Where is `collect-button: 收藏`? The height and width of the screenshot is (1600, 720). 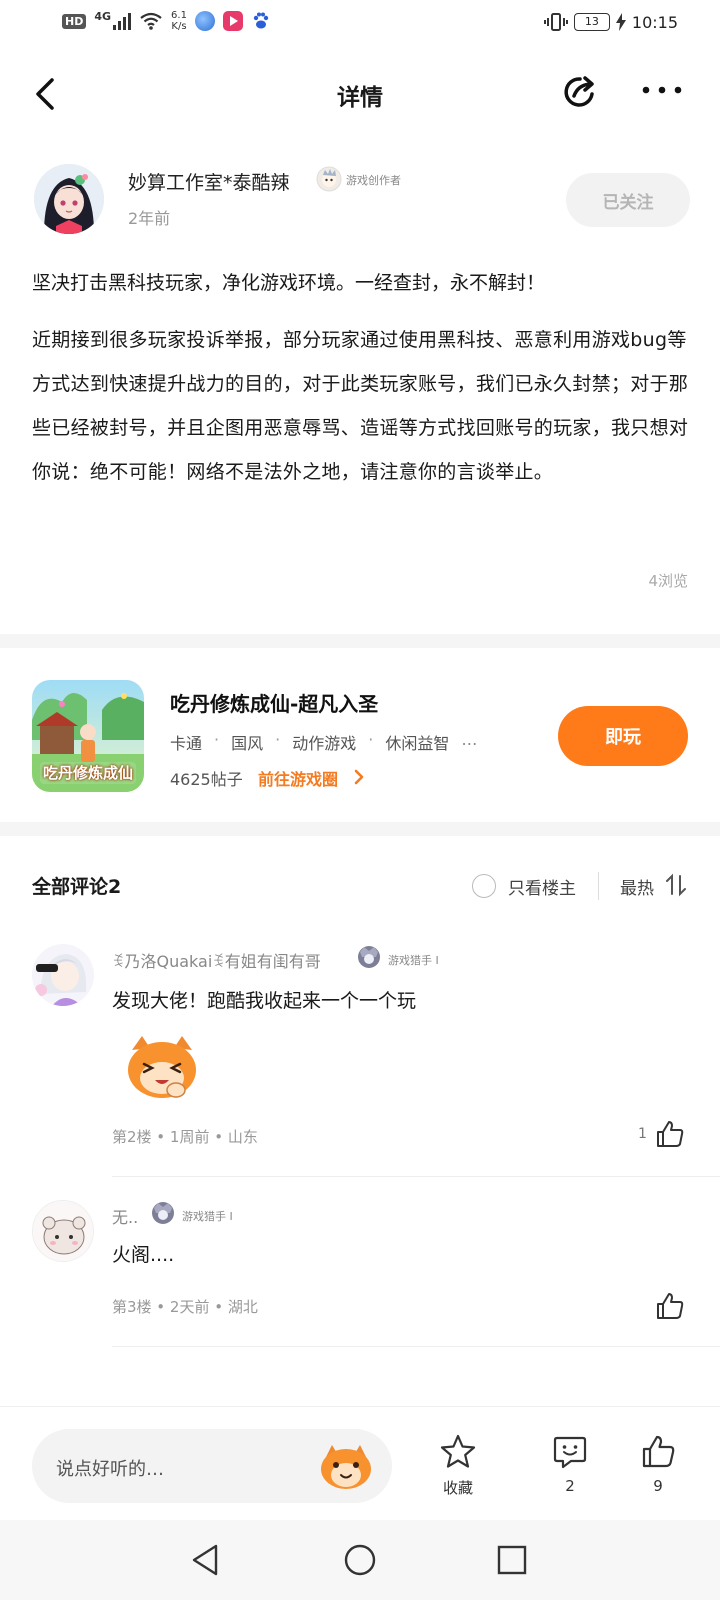
collect-button: 收藏 is located at coordinates (458, 1465).